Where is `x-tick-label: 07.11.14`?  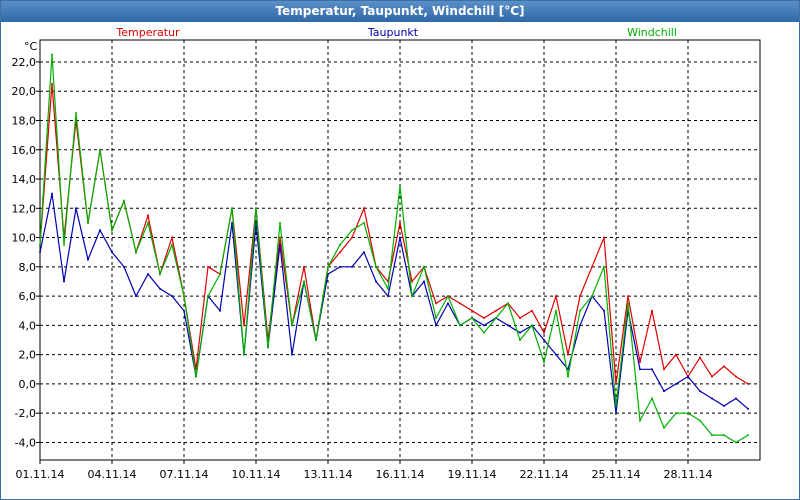 x-tick-label: 07.11.14 is located at coordinates (184, 474).